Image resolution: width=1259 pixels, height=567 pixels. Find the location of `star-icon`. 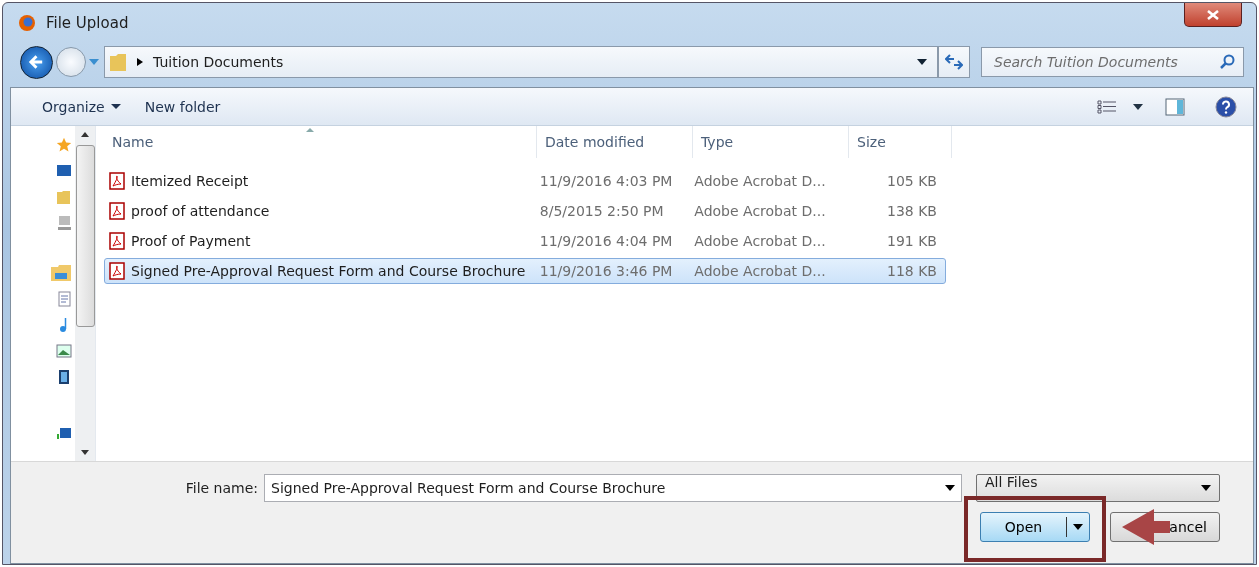

star-icon is located at coordinates (64, 145).